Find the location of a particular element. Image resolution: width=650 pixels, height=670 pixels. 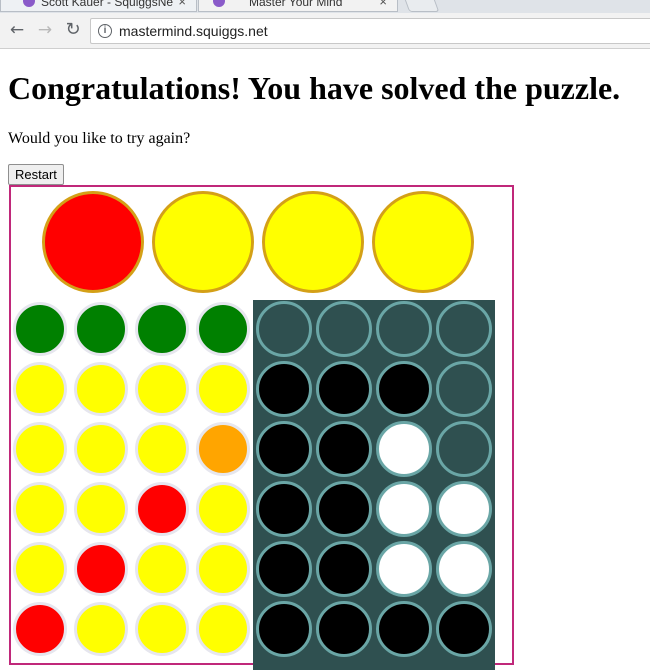

tab-master-your-mind: Master Your Mind × is located at coordinates (298, 6).